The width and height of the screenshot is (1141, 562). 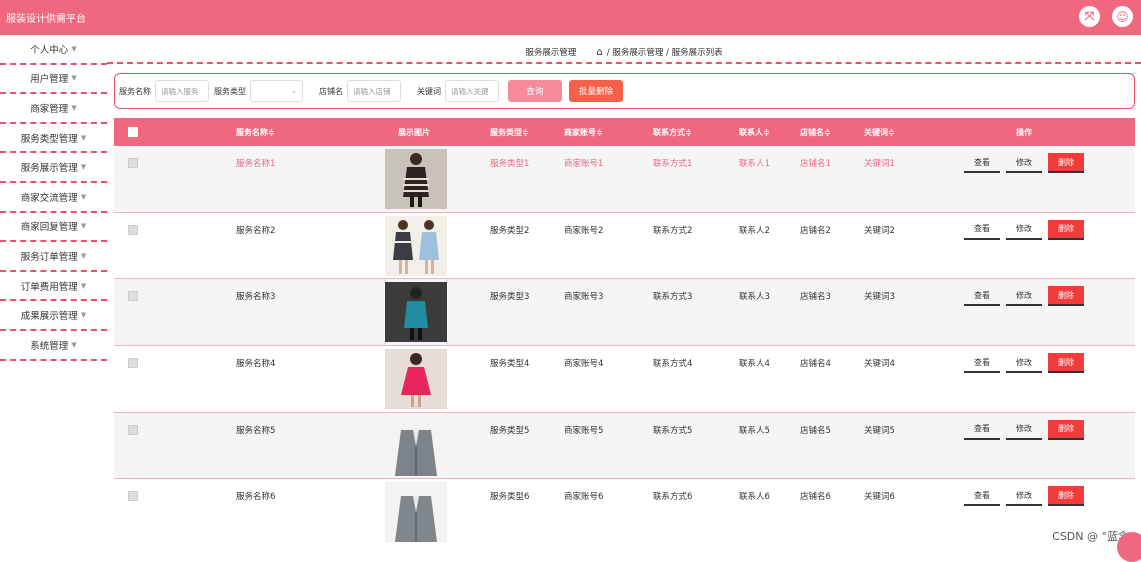 I want to click on service-type-label: 服务类型, so click(x=230, y=91).